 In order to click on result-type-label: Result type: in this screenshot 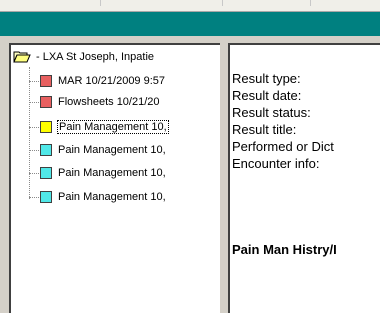, I will do `click(266, 78)`.